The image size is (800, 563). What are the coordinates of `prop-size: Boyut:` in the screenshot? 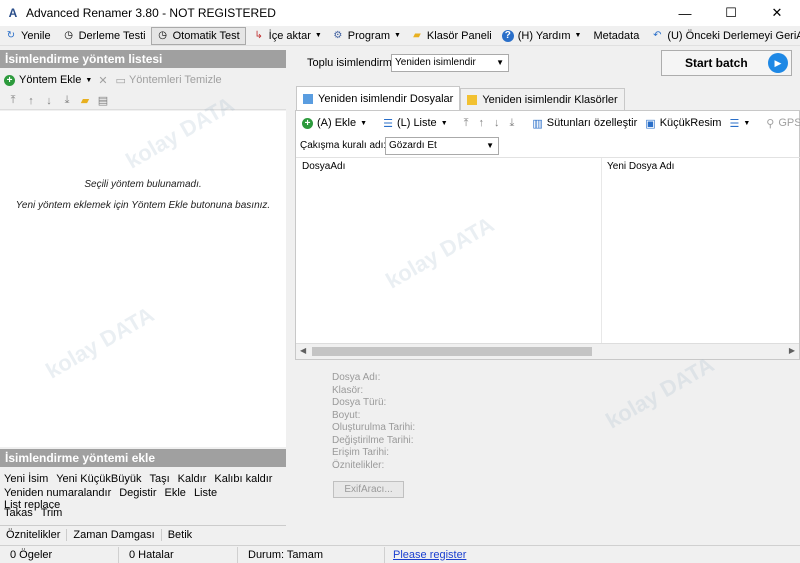 It's located at (346, 415).